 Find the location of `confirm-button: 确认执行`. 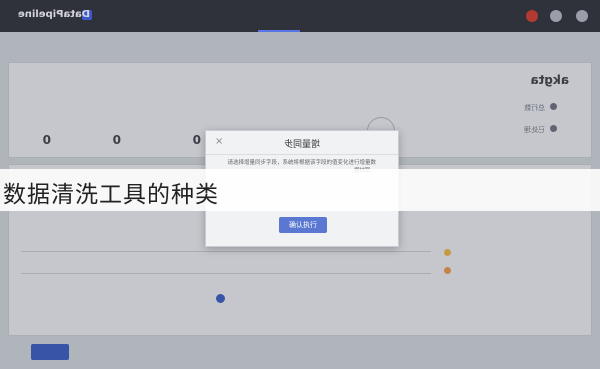

confirm-button: 确认执行 is located at coordinates (303, 225).